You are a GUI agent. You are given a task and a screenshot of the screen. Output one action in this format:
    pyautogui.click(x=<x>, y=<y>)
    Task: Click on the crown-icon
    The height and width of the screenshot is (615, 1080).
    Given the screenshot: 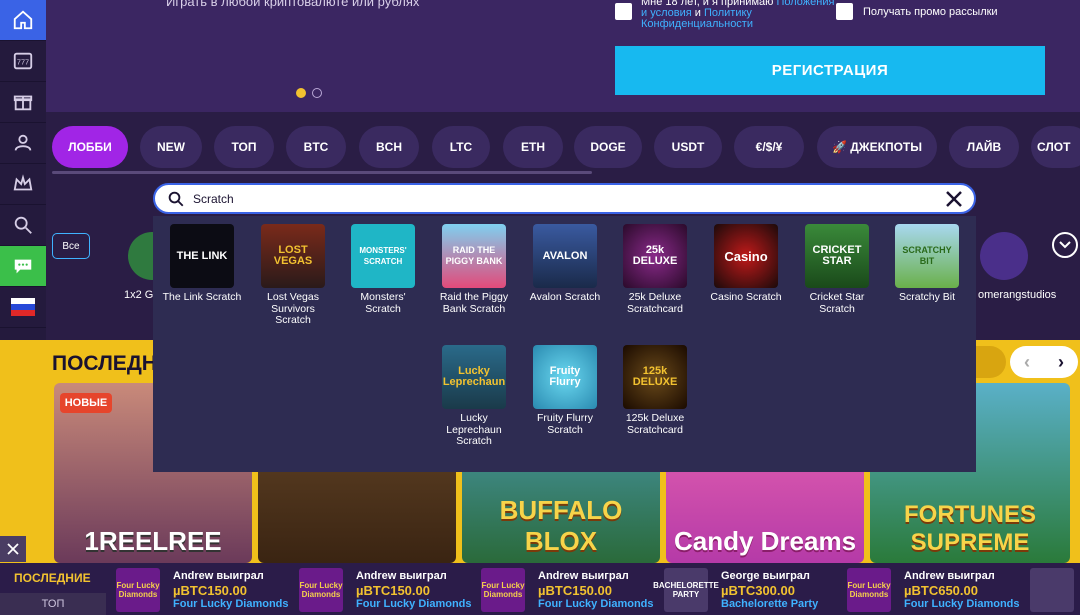 What is the action you would take?
    pyautogui.click(x=23, y=182)
    